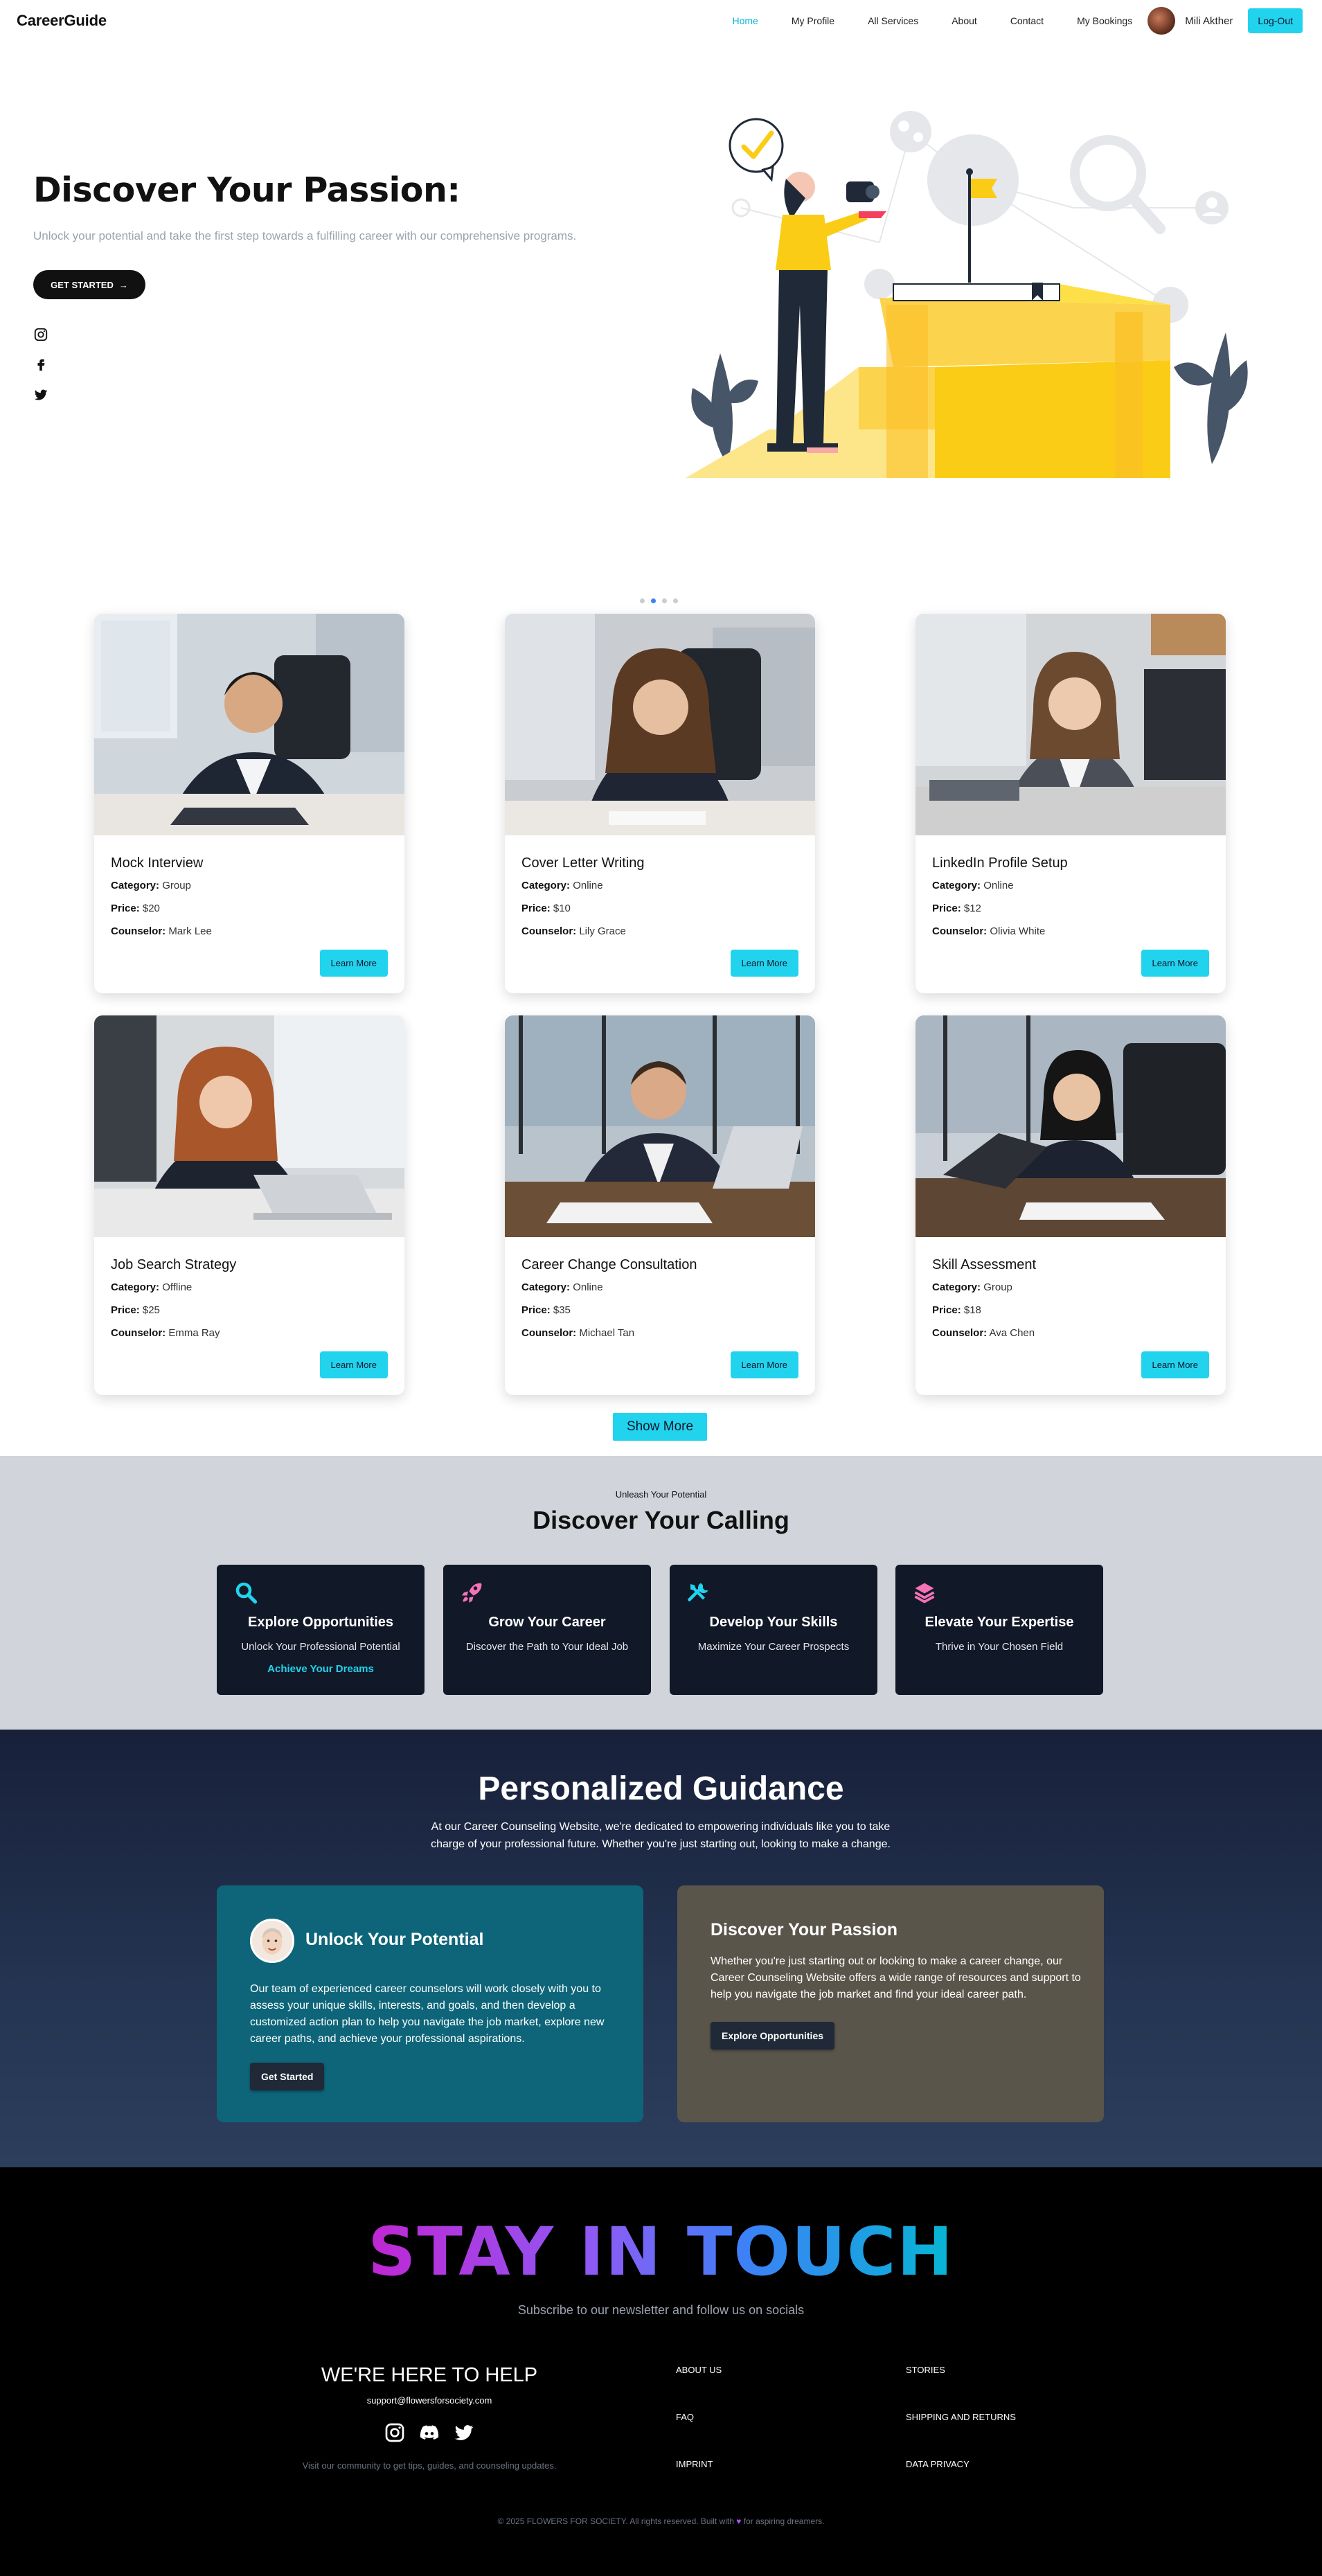 This screenshot has width=1322, height=2576. What do you see at coordinates (287, 2076) in the screenshot?
I see `get-started-secondary-button: Get Started` at bounding box center [287, 2076].